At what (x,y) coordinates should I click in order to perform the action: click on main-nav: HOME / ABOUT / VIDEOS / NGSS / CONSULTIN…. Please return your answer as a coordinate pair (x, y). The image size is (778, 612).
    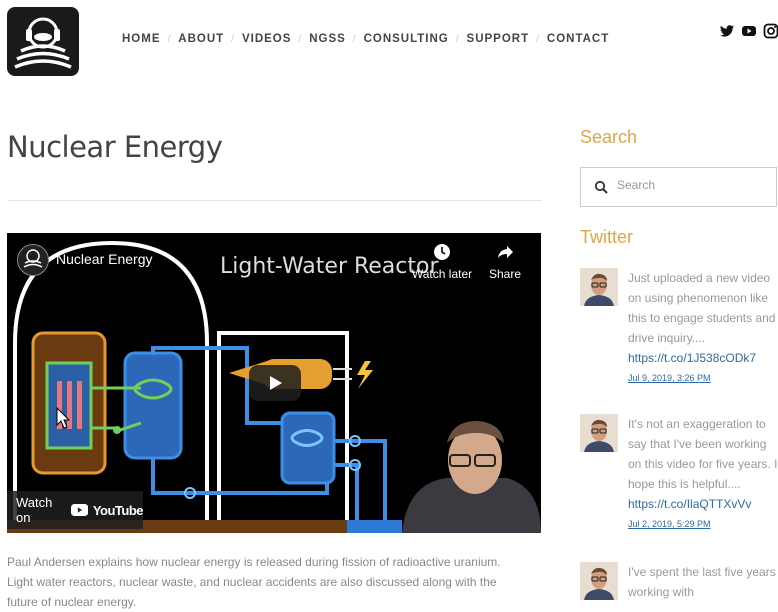
    Looking at the image, I should click on (365, 39).